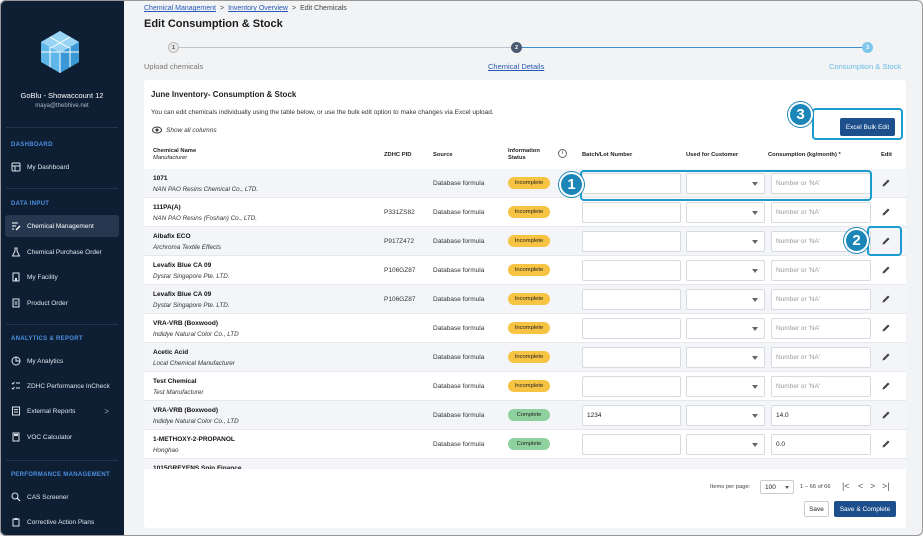  What do you see at coordinates (516, 47) in the screenshot?
I see `step-2-dot: 2` at bounding box center [516, 47].